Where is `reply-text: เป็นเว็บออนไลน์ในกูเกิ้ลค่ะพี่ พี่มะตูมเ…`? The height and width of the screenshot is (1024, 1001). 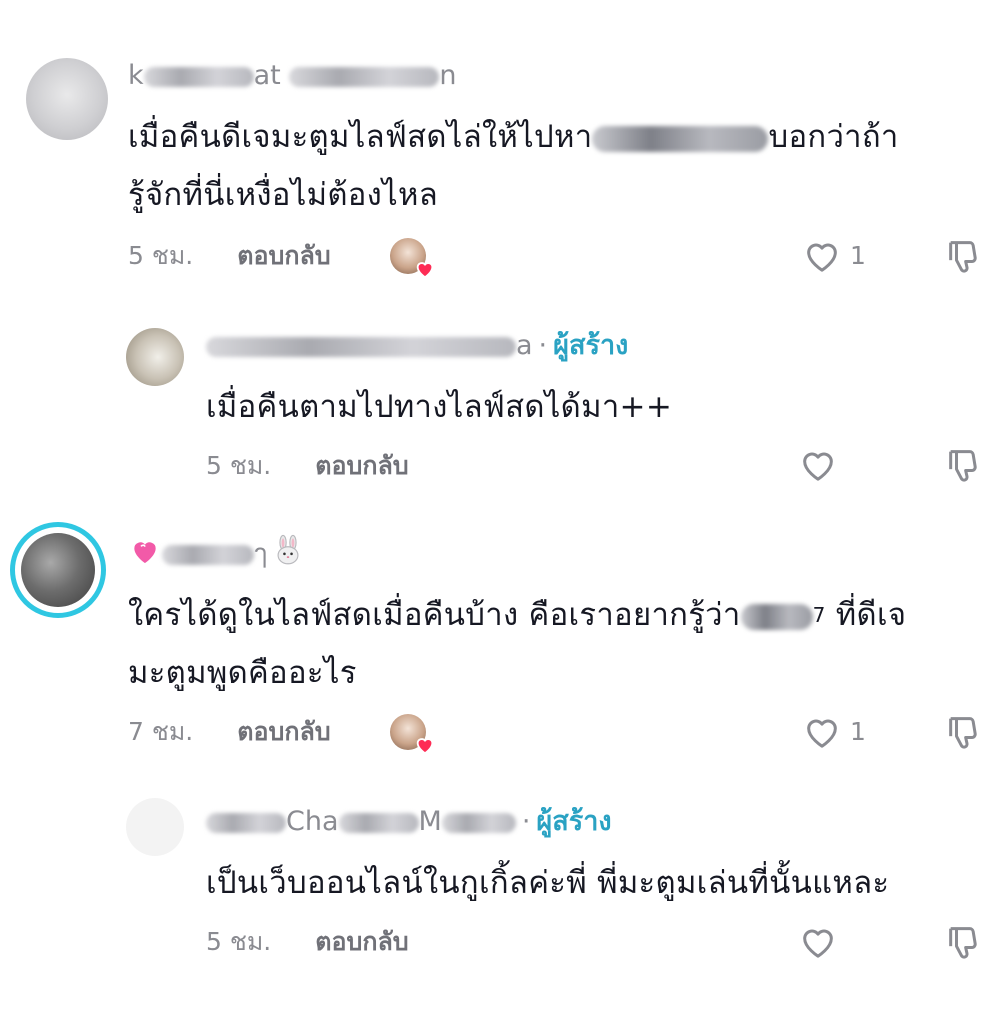 reply-text: เป็นเว็บออนไลน์ในกูเกิ้ลค่ะพี่ พี่มะตูมเ… is located at coordinates (548, 883).